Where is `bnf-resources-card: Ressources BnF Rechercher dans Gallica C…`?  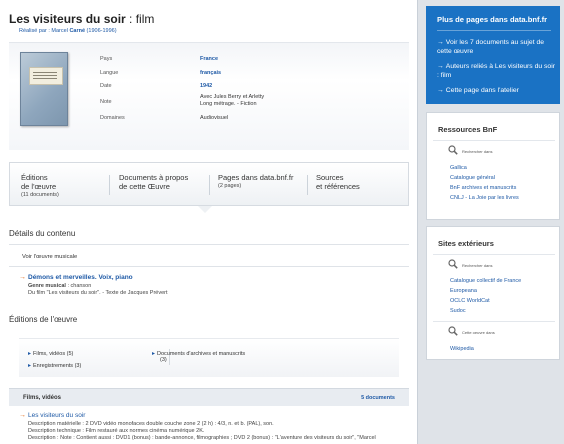
bnf-resources-card: Ressources BnF Rechercher dans Gallica C… is located at coordinates (493, 166).